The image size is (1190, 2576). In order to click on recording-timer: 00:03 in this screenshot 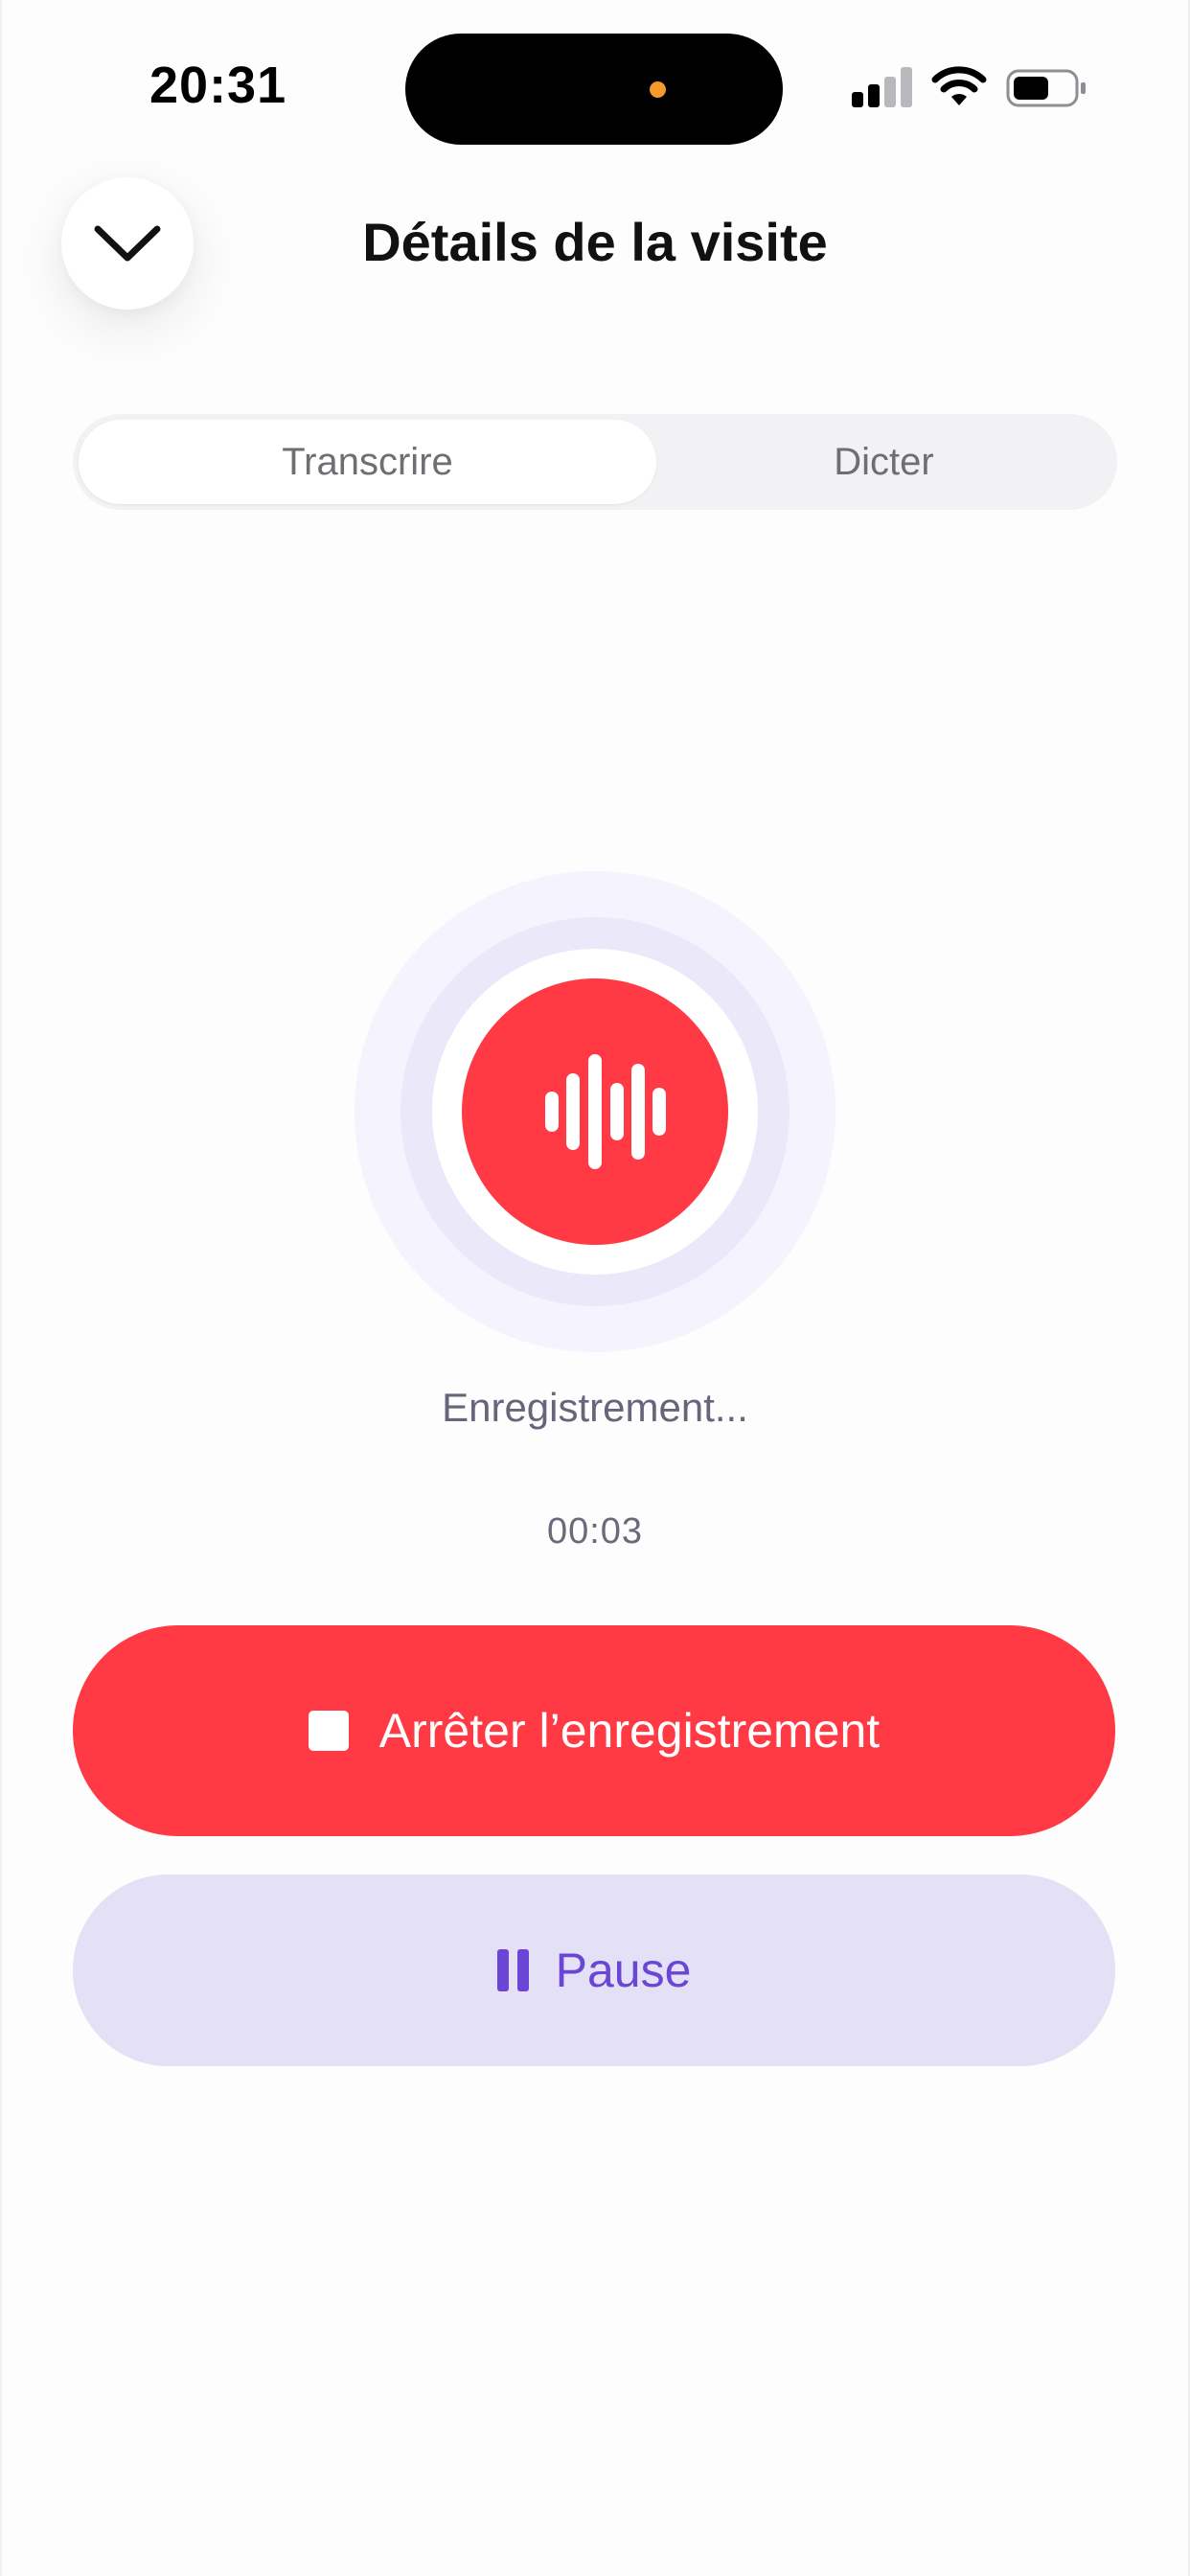, I will do `click(595, 1531)`.